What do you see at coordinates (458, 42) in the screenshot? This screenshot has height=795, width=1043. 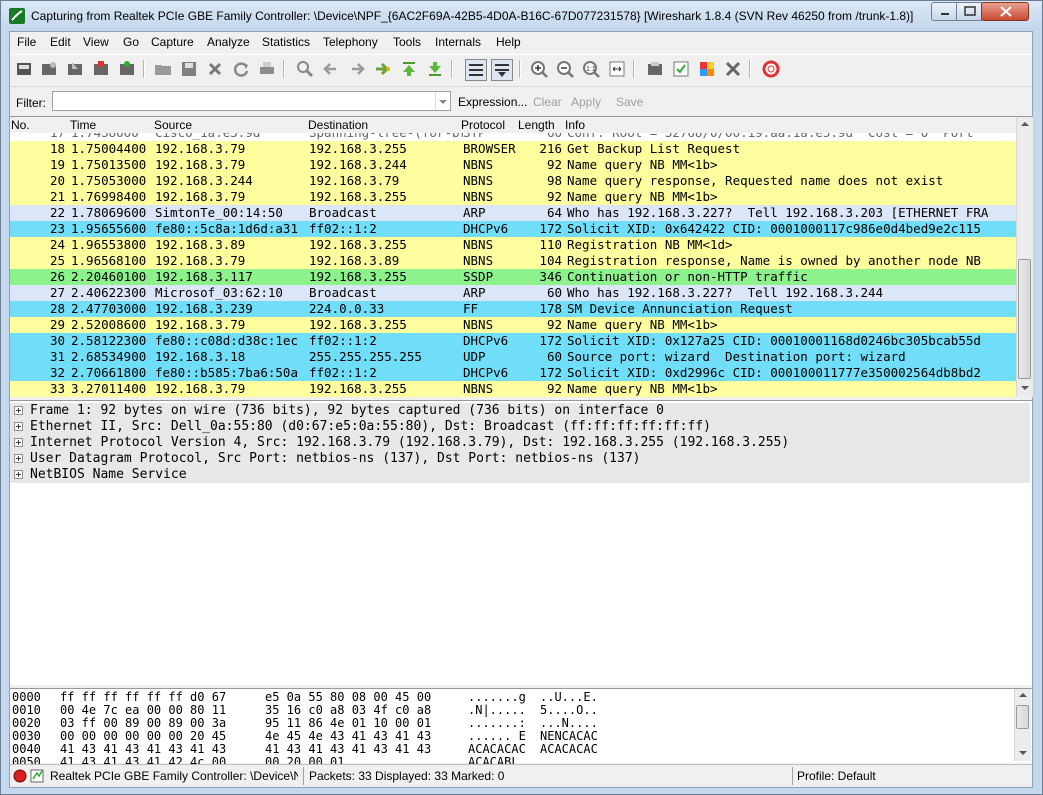 I see `menu-internals: Internals` at bounding box center [458, 42].